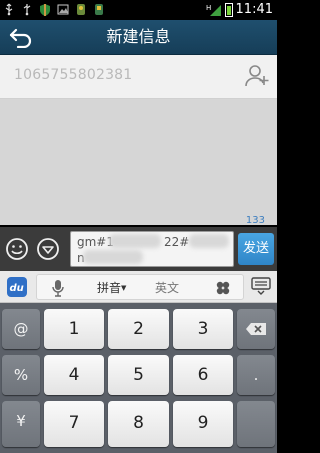 This screenshot has width=320, height=453. I want to click on svg-text: du, so click(17, 288).